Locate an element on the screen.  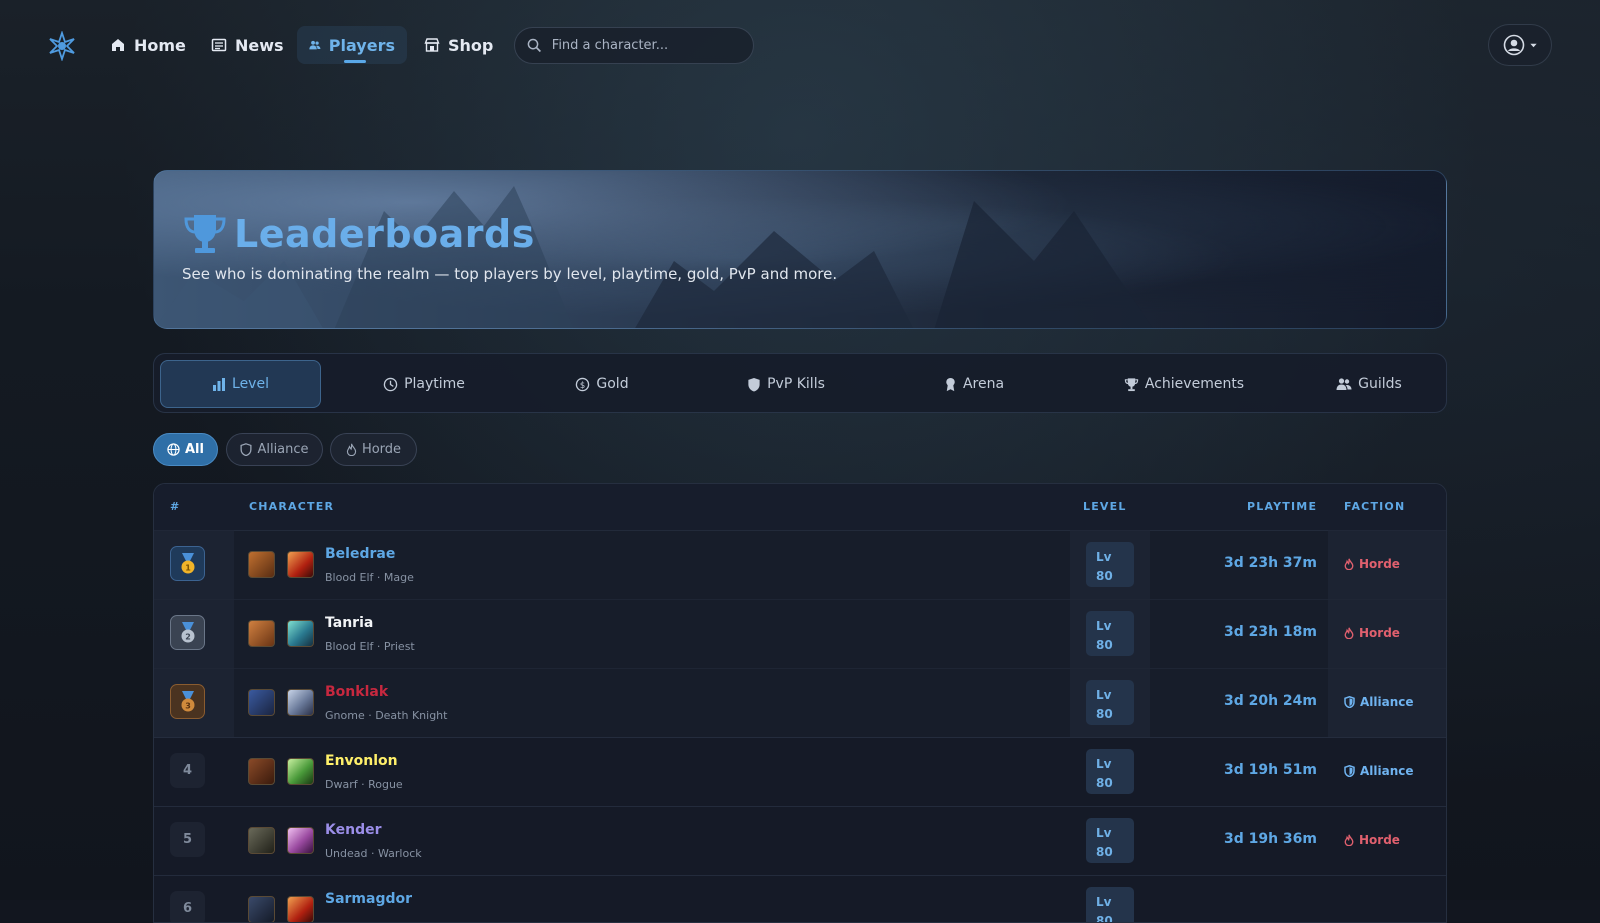
tab-level-label: Level is located at coordinates (250, 384).